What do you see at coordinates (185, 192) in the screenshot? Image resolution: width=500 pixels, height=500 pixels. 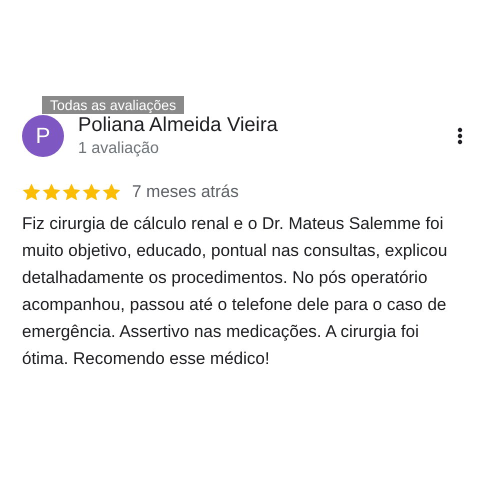 I see `review-time: 7 meses atrás` at bounding box center [185, 192].